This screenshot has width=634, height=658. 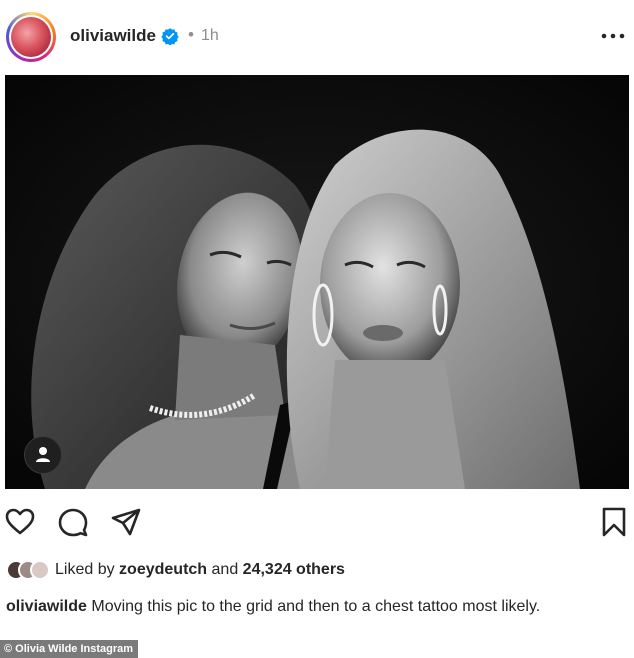 What do you see at coordinates (113, 36) in the screenshot?
I see `username-link: oliviawilde` at bounding box center [113, 36].